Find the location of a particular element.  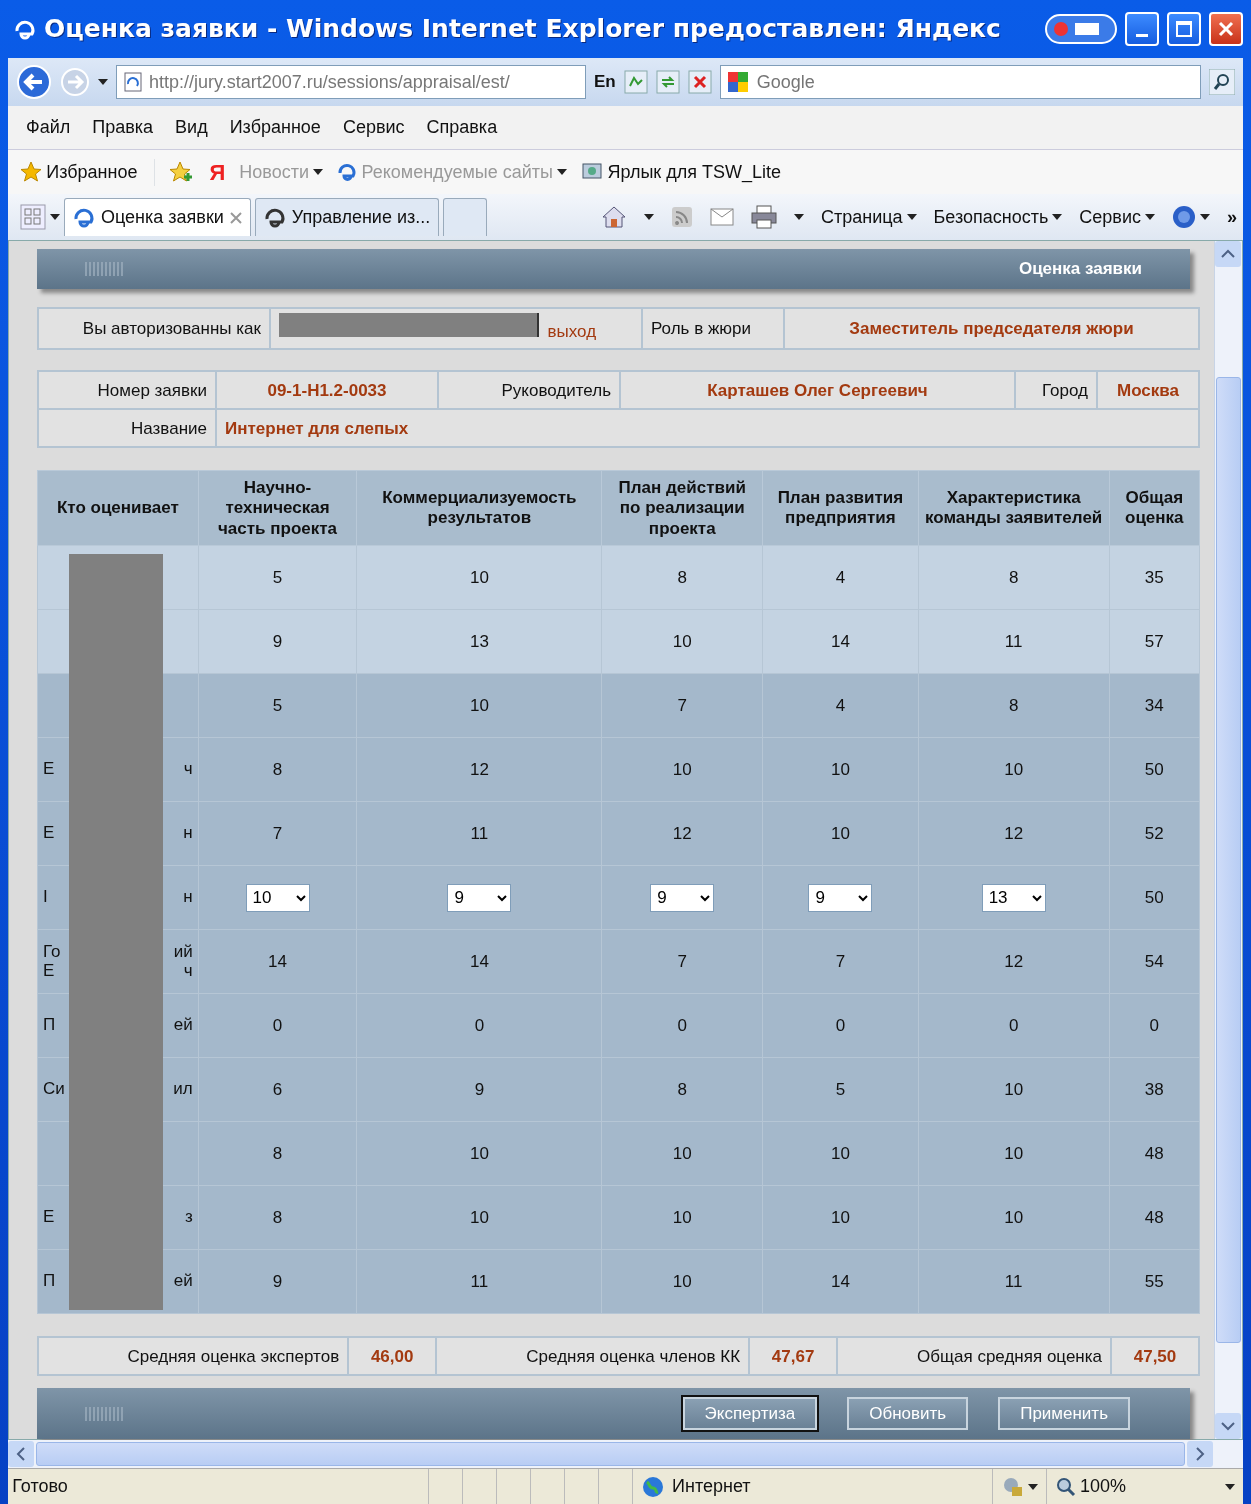

menu-item: Вид is located at coordinates (191, 127).